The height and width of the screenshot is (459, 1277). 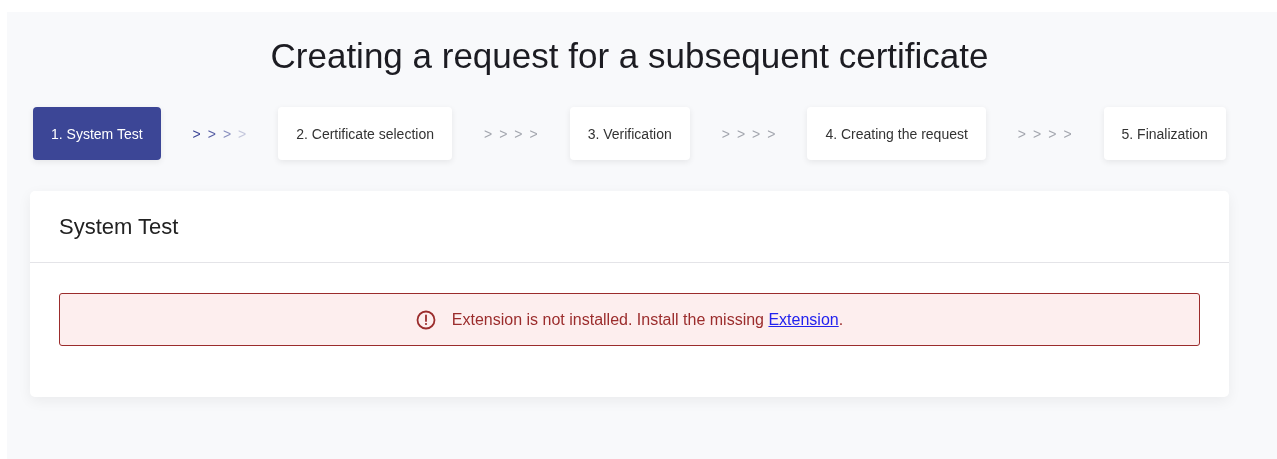 I want to click on step-tab: 3. Verification, so click(x=629, y=133).